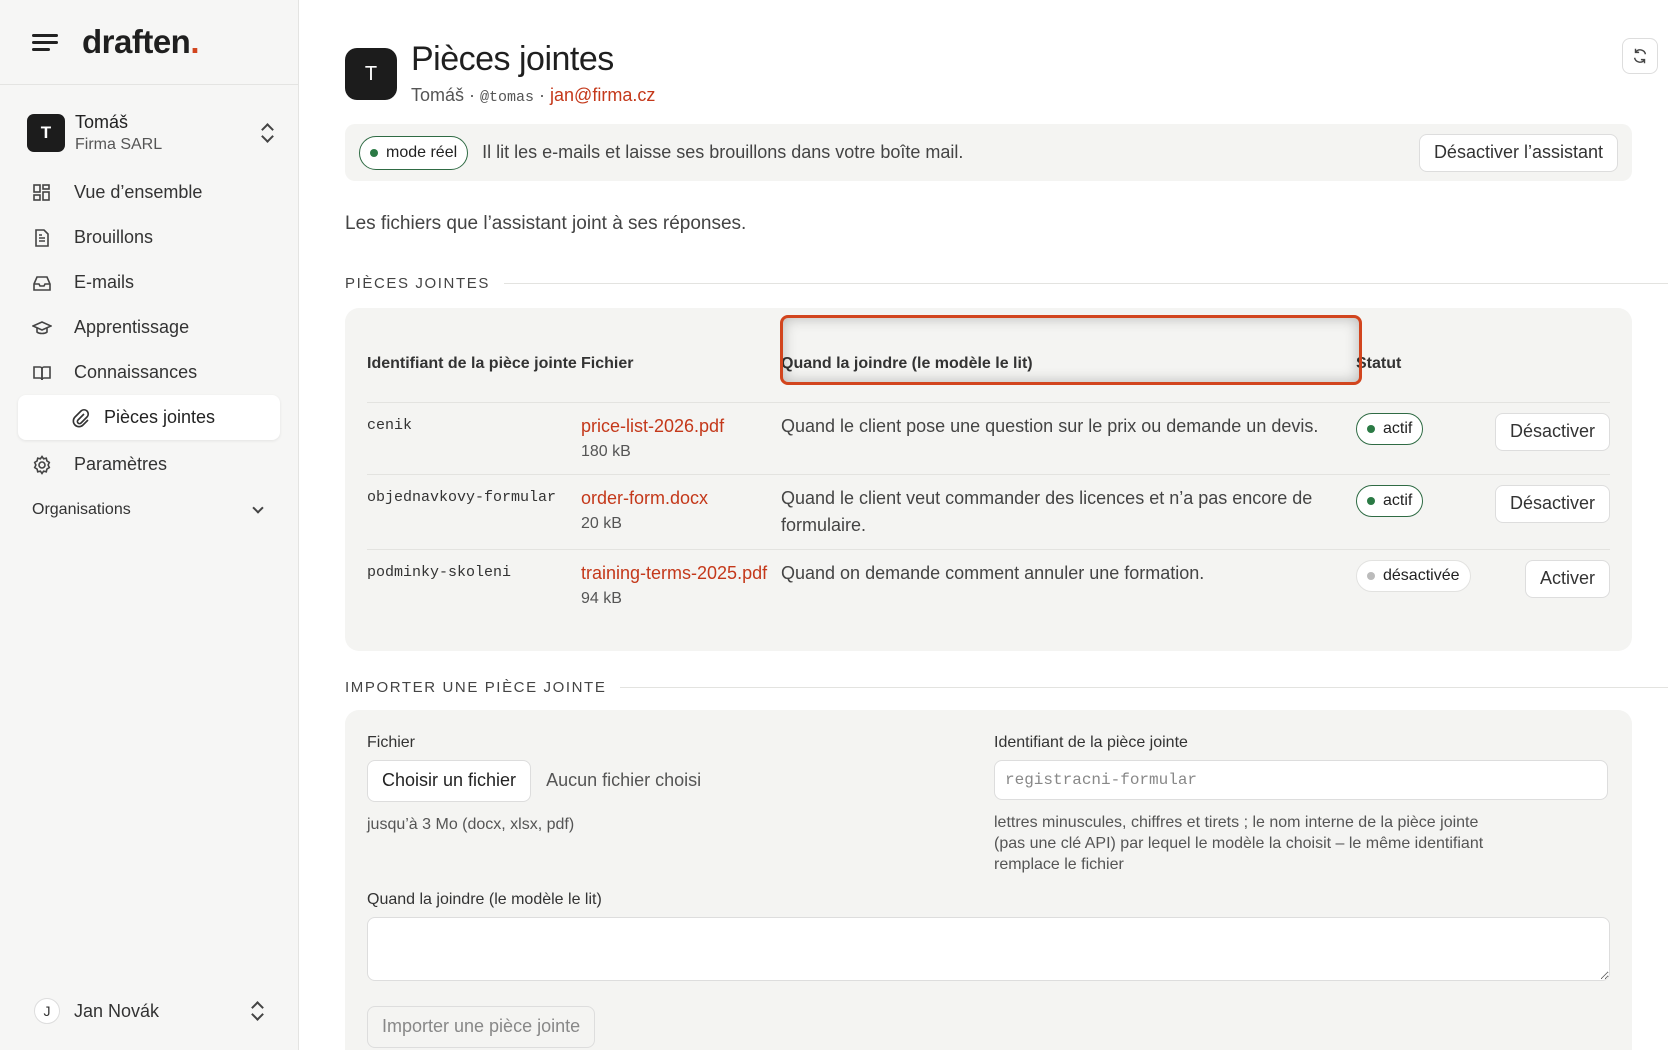  I want to click on account-email-link: jan@firma.cz, so click(602, 95).